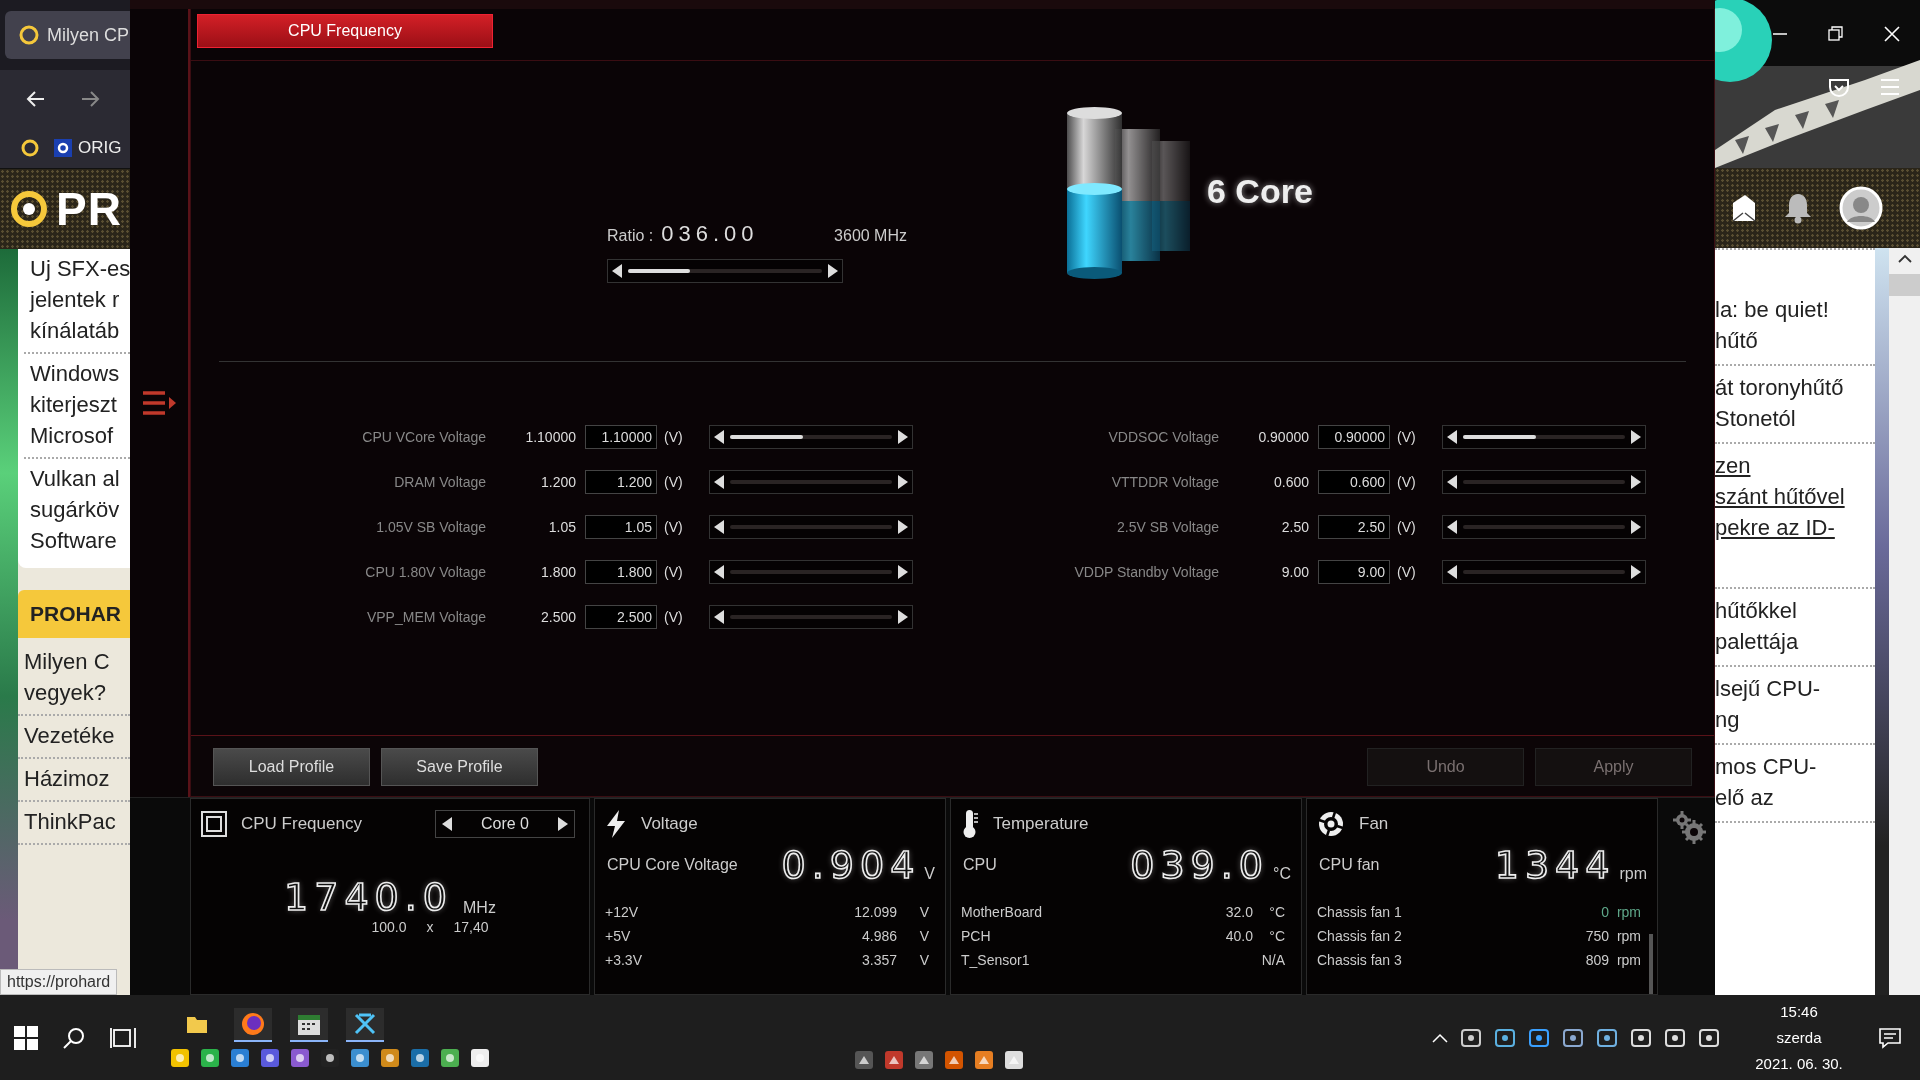 The height and width of the screenshot is (1080, 1920). I want to click on voltage-value: 9.00, so click(1295, 572).